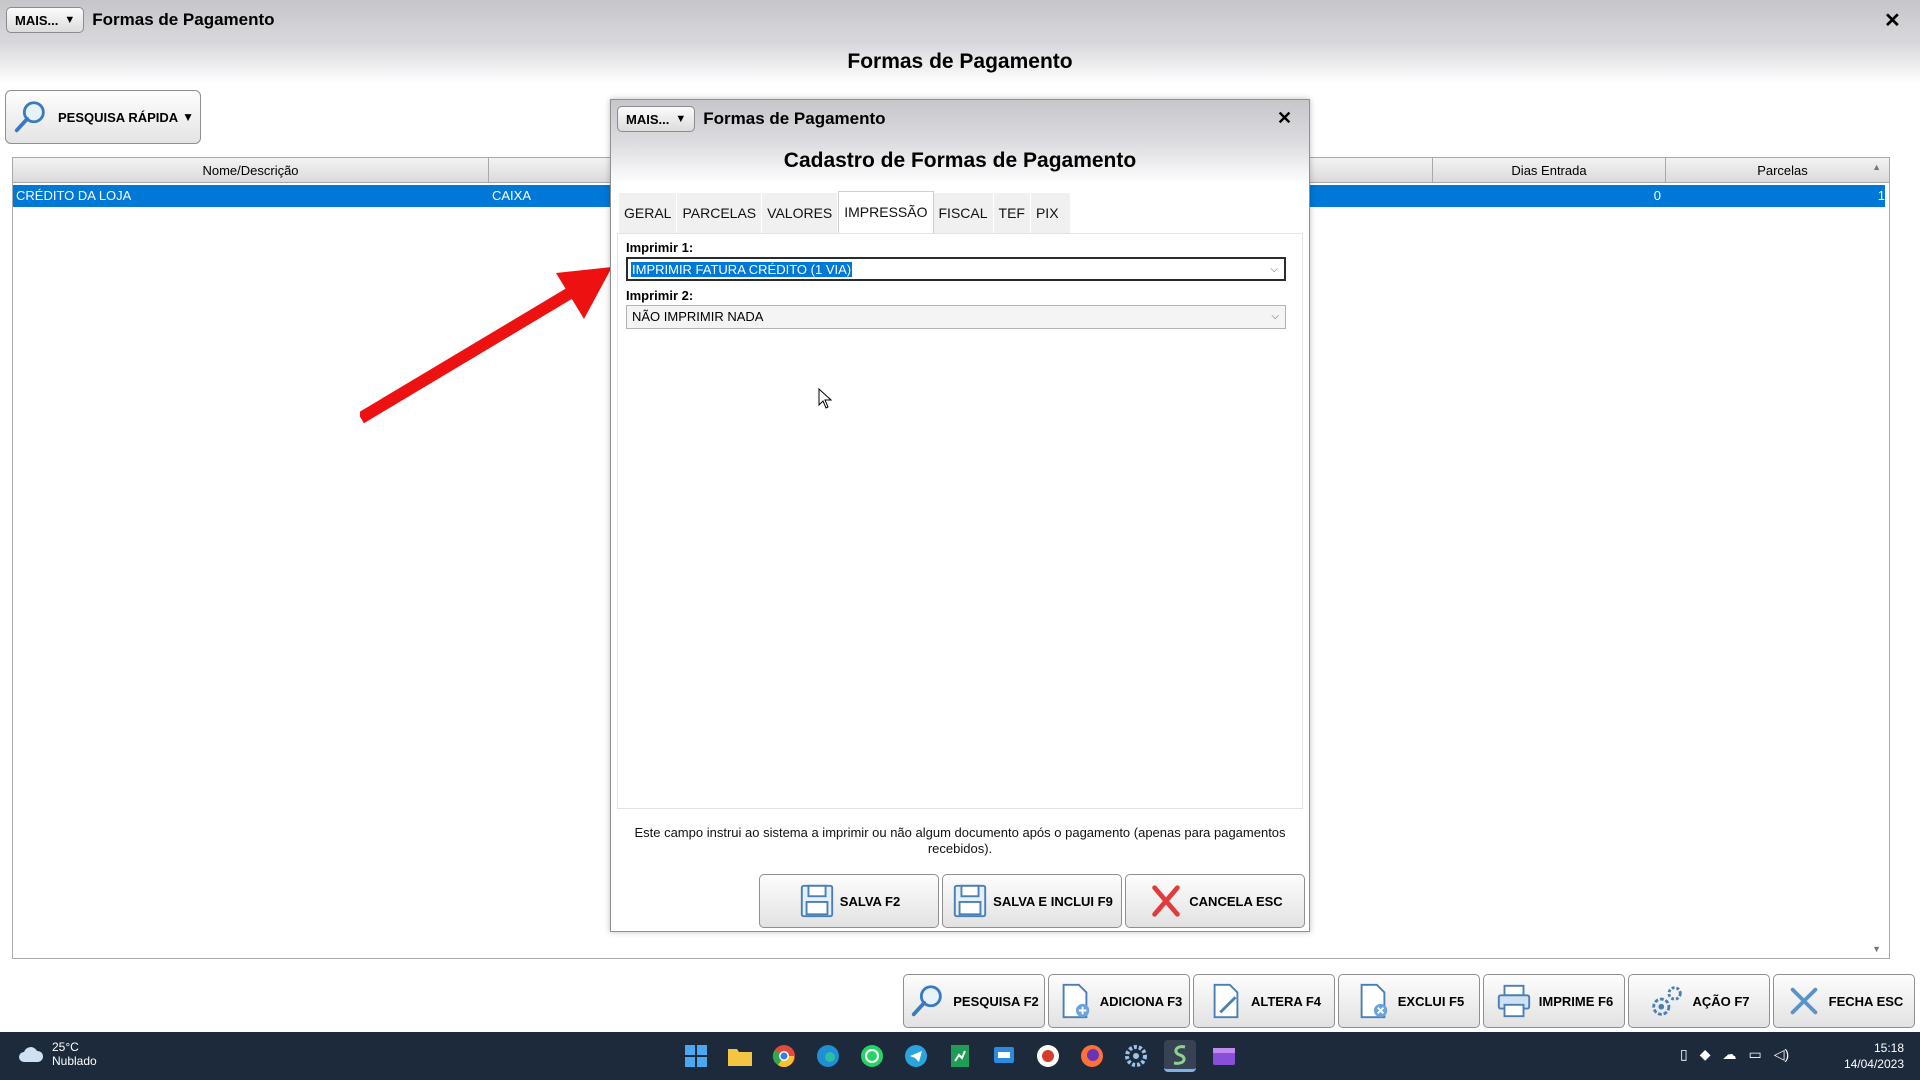 Image resolution: width=1920 pixels, height=1080 pixels. I want to click on cell-nome: CRÉDITO DA LOJA, so click(74, 195).